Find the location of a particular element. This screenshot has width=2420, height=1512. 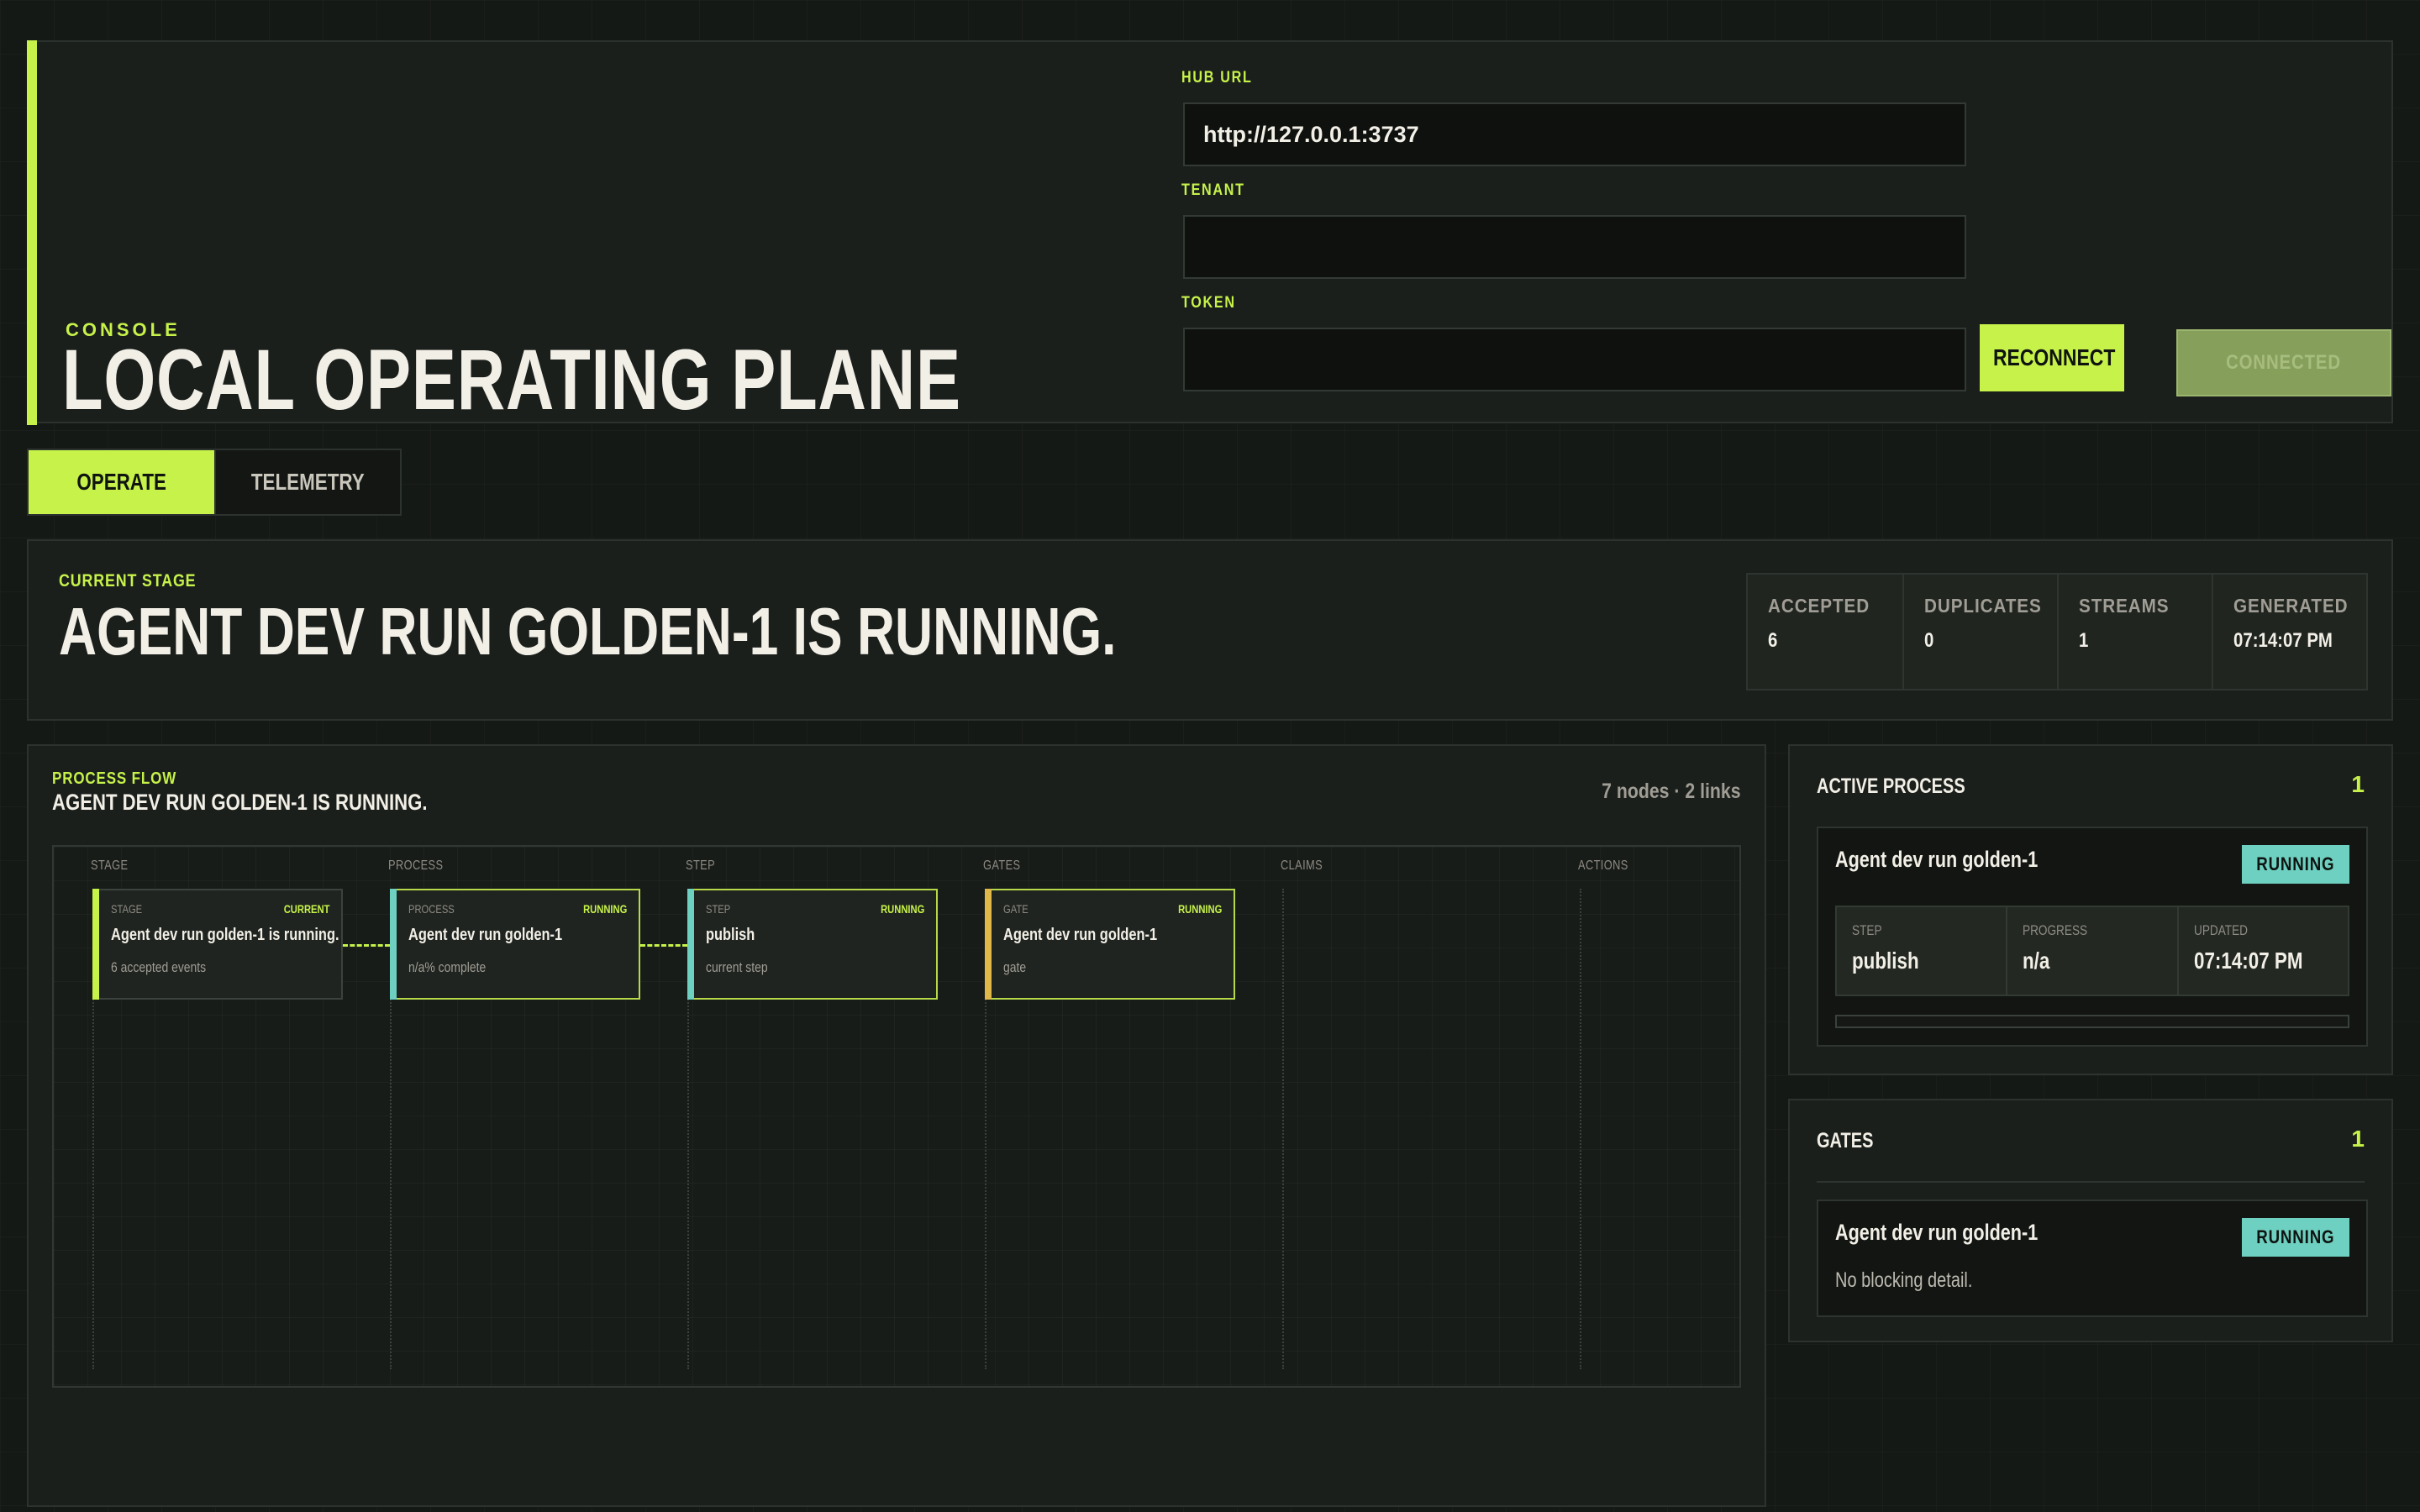

page-title: LOCAL OPERATING PLANE is located at coordinates (511, 380).